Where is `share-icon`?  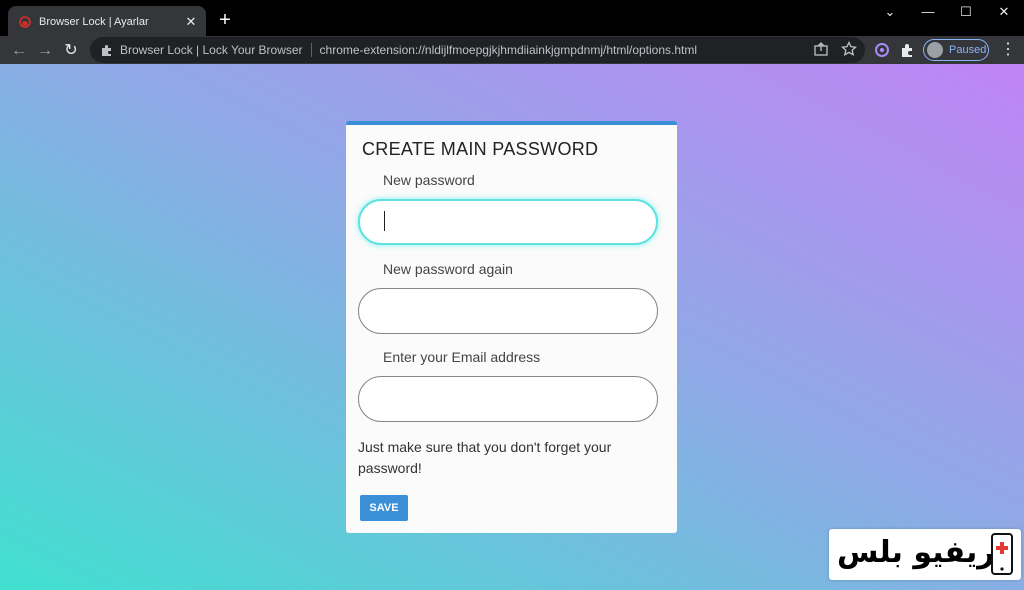 share-icon is located at coordinates (821, 49).